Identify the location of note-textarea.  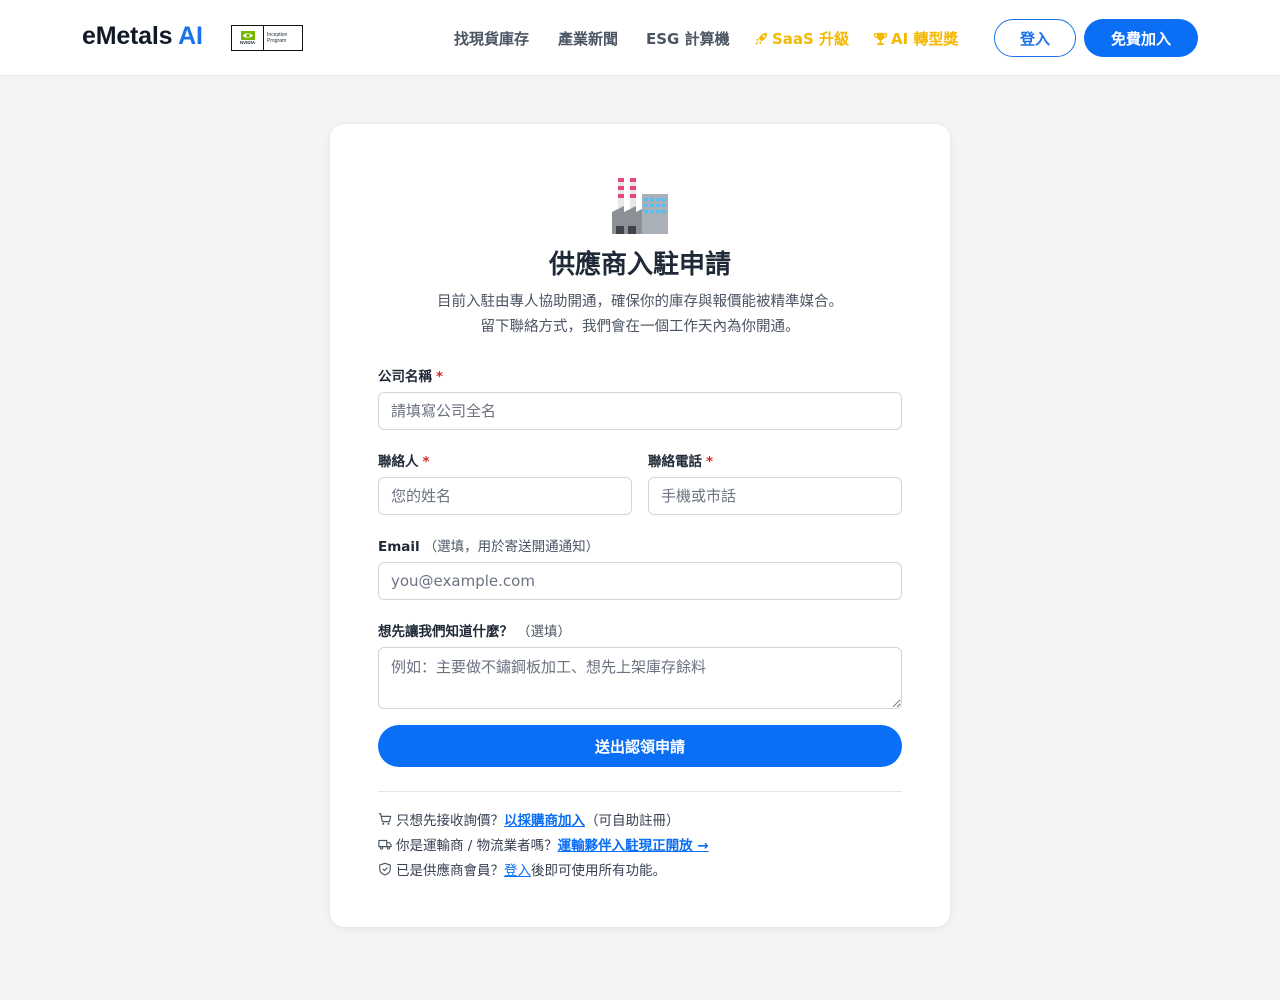
(640, 678).